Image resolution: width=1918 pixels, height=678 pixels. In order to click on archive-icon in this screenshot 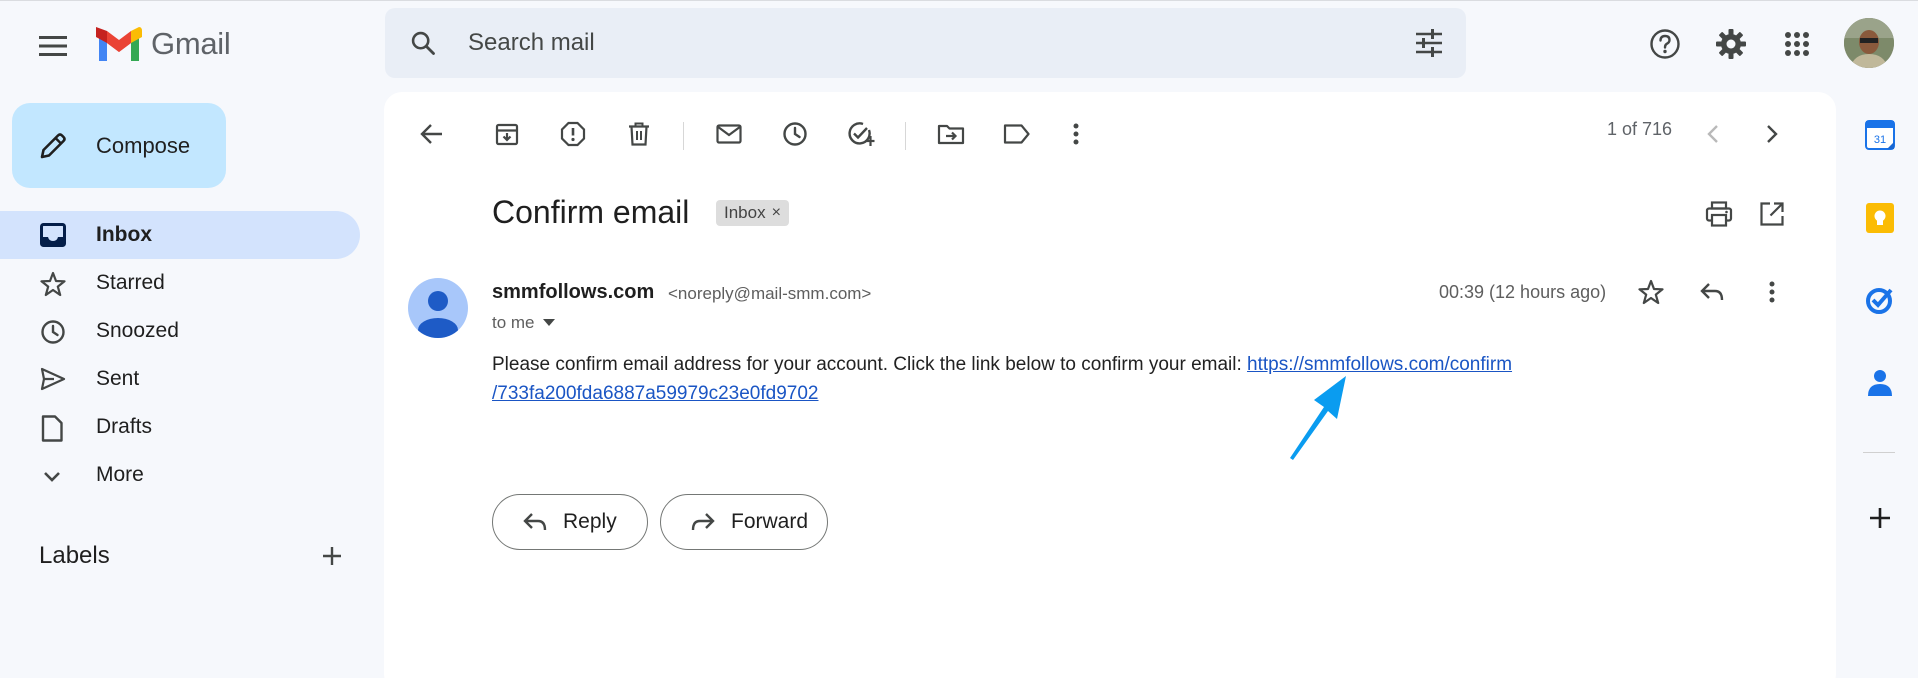, I will do `click(507, 134)`.